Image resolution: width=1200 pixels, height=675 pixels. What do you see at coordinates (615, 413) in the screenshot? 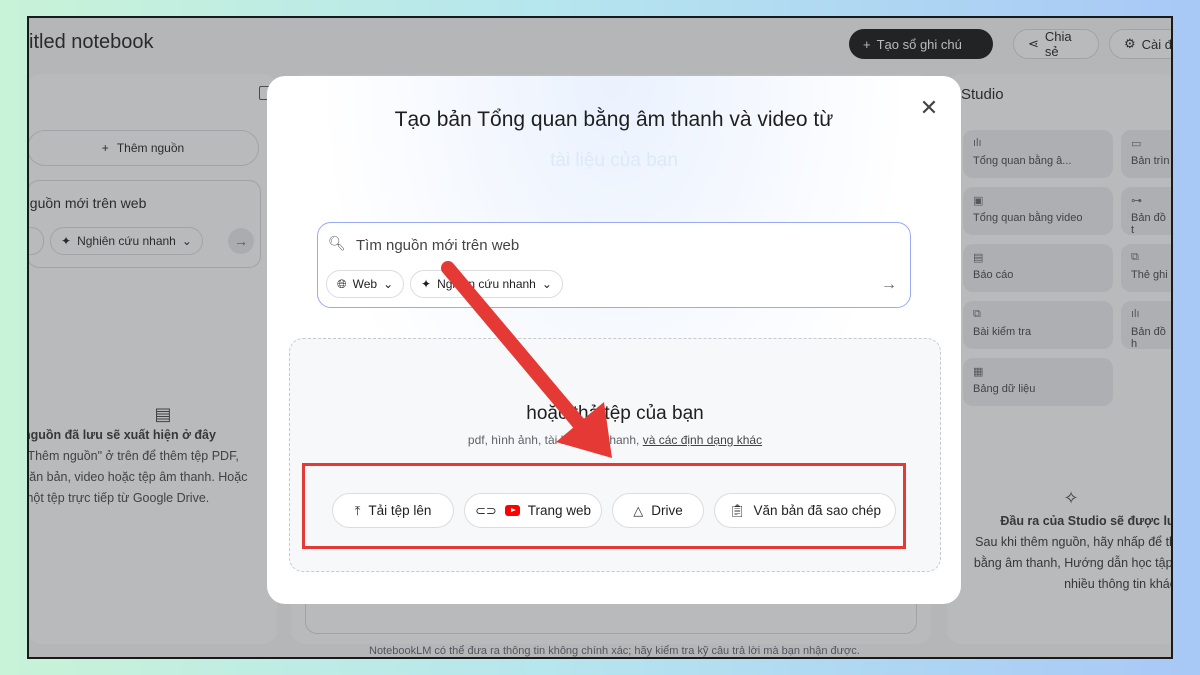
I see `drop-title: hoặc thả tệp của bạn` at bounding box center [615, 413].